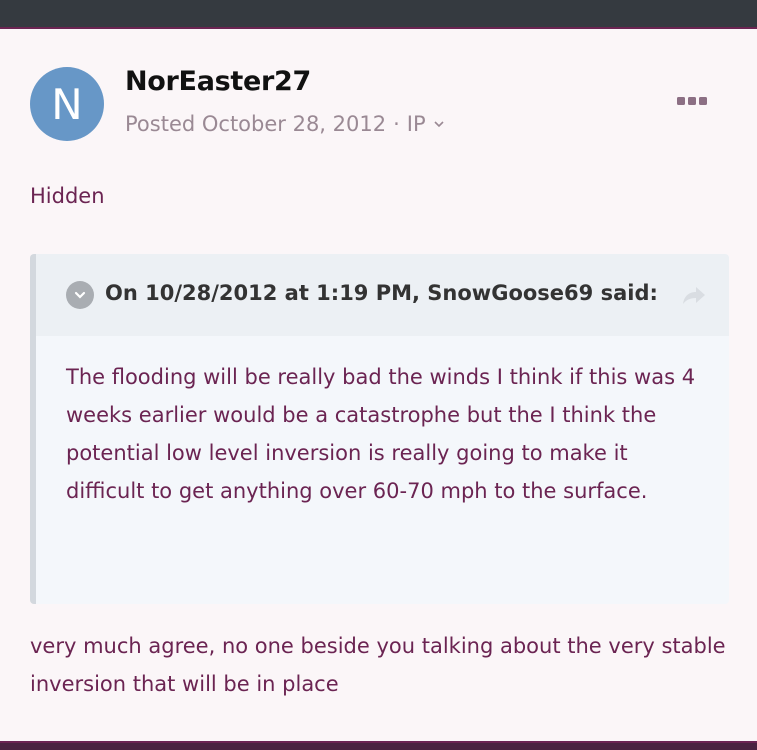 Image resolution: width=757 pixels, height=750 pixels. What do you see at coordinates (416, 124) in the screenshot?
I see `ip-label: IP` at bounding box center [416, 124].